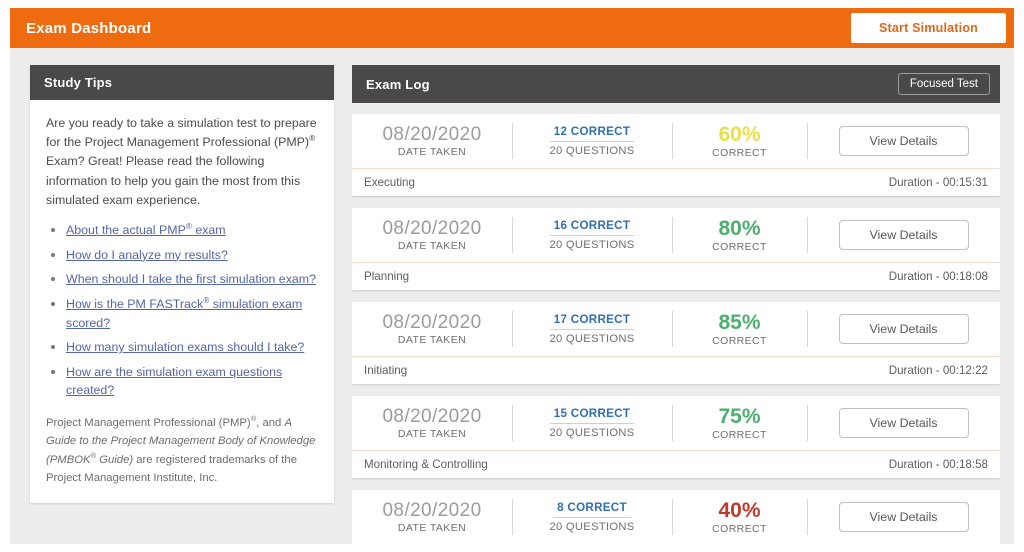 The width and height of the screenshot is (1024, 552). I want to click on score-cell: 17 CORRECT 20 QUESTIONS, so click(592, 329).